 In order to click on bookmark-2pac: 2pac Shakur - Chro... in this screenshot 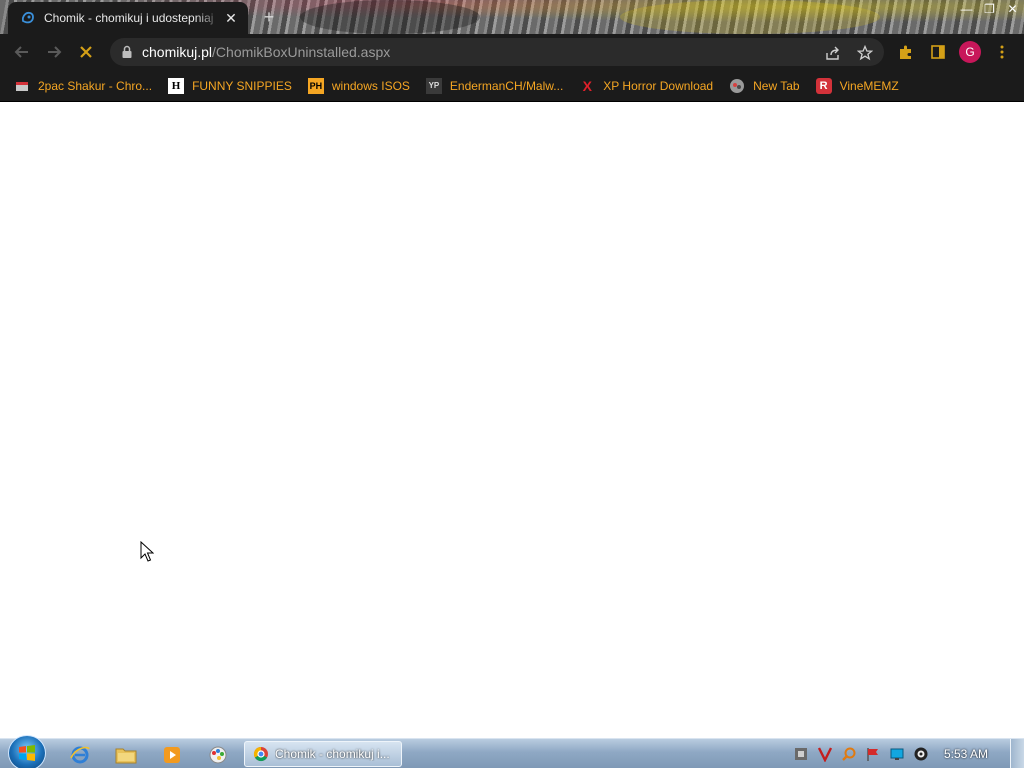, I will do `click(83, 86)`.